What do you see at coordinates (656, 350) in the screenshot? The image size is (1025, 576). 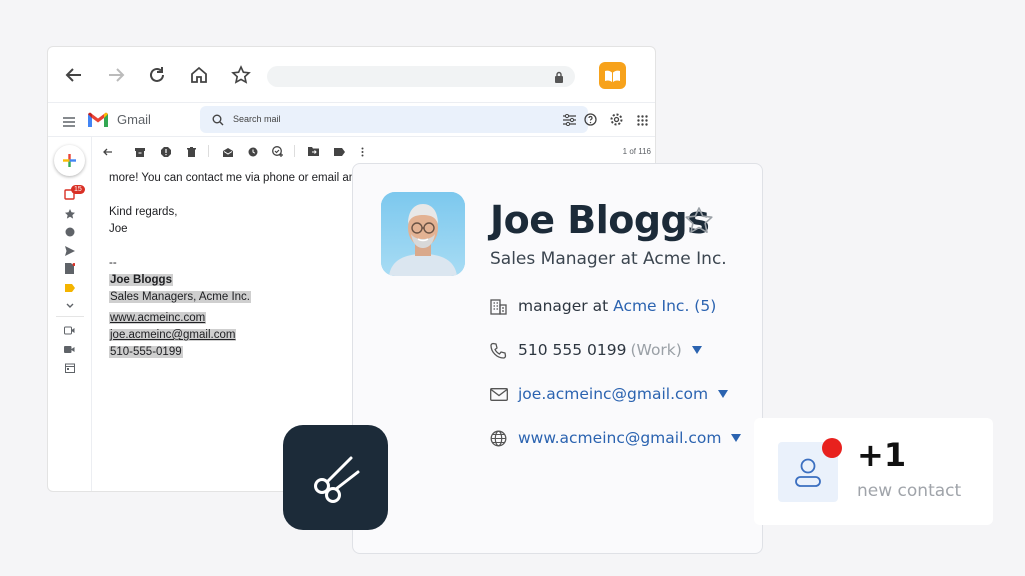 I see `phone-type: (Work)` at bounding box center [656, 350].